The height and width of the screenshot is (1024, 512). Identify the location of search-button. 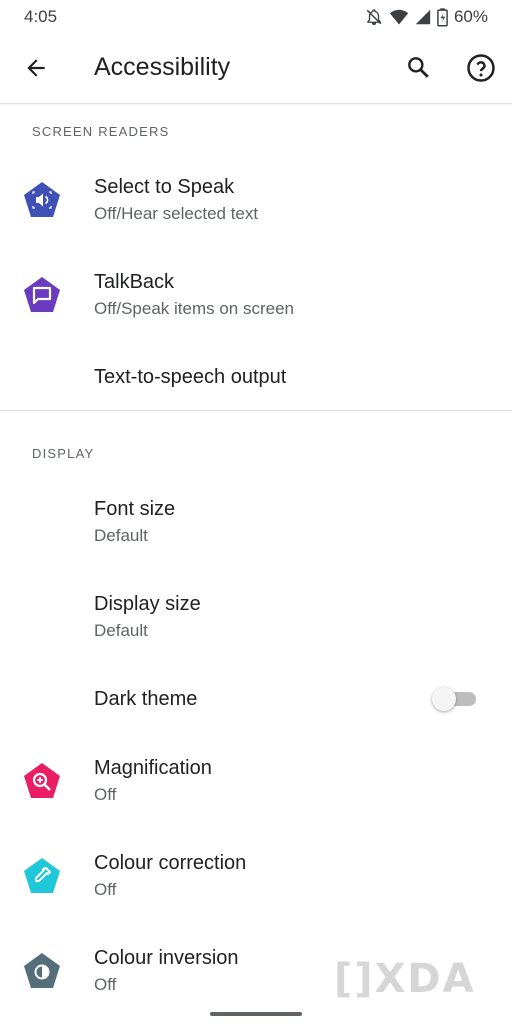
(418, 69).